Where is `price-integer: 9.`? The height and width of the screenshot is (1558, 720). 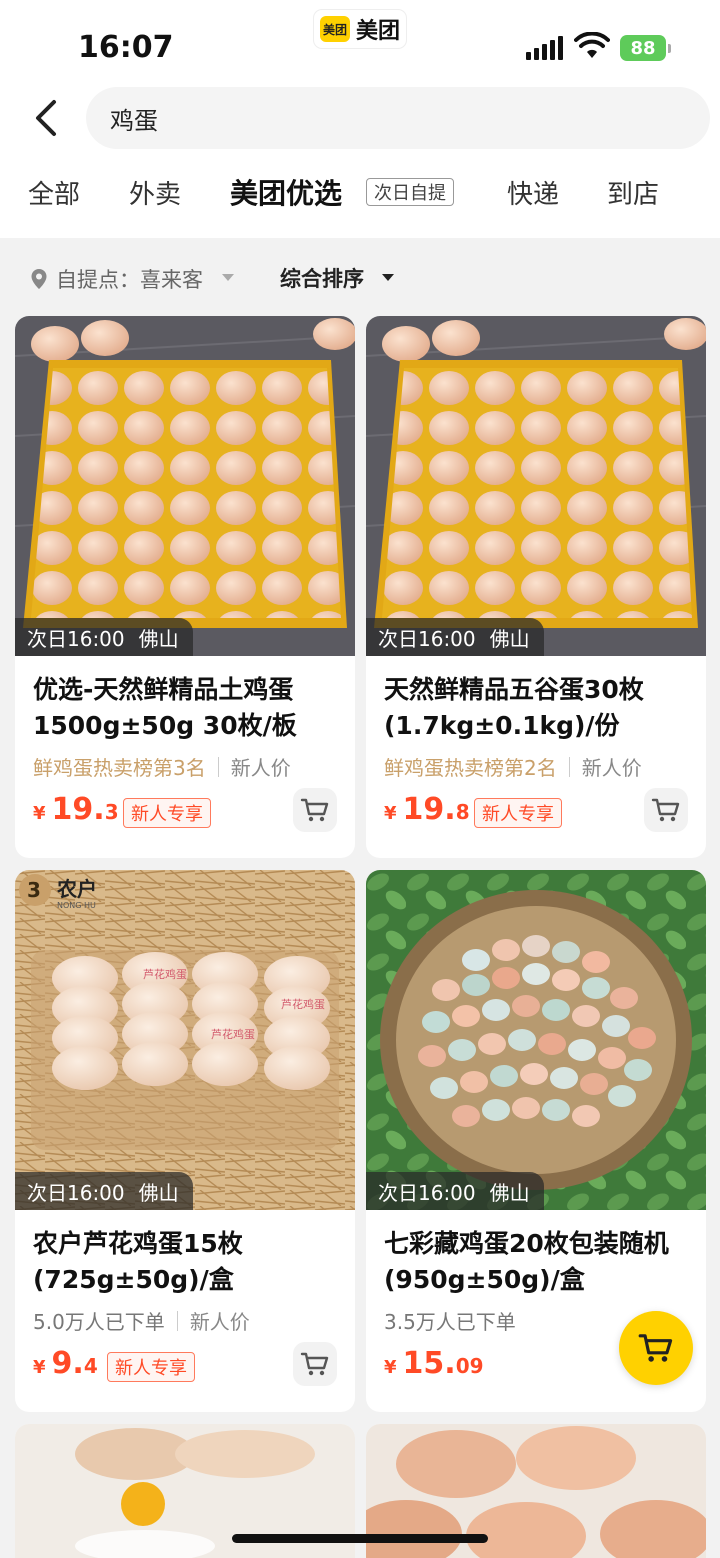 price-integer: 9. is located at coordinates (67, 1363).